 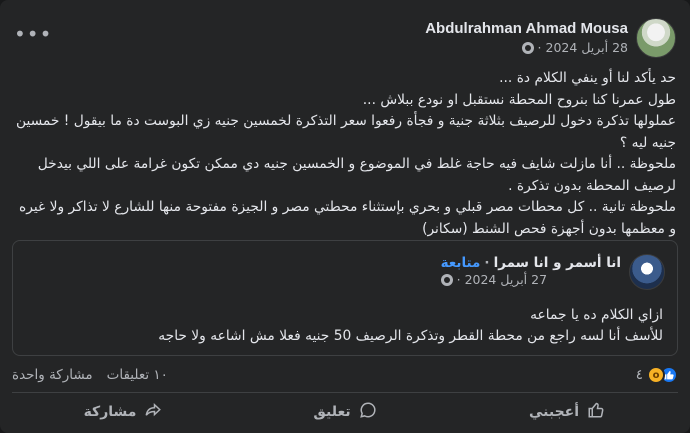 What do you see at coordinates (110, 412) in the screenshot?
I see `share-label: مشاركة` at bounding box center [110, 412].